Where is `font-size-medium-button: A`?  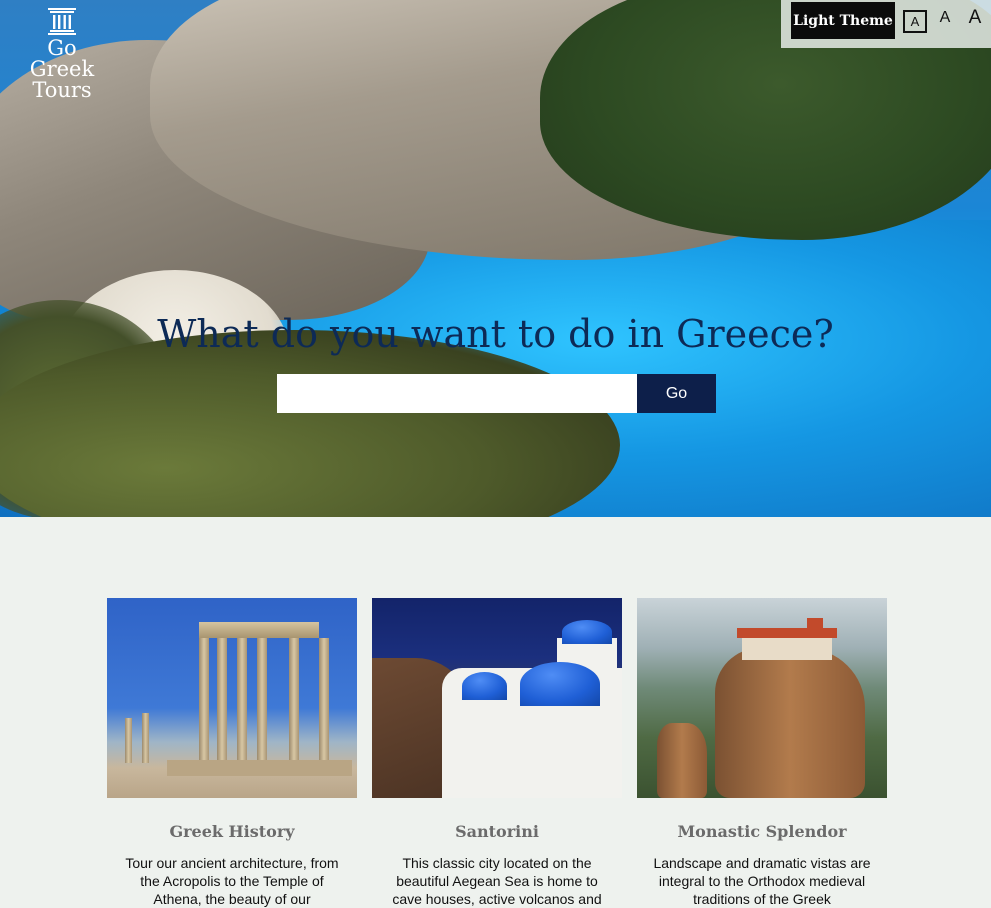 font-size-medium-button: A is located at coordinates (945, 18).